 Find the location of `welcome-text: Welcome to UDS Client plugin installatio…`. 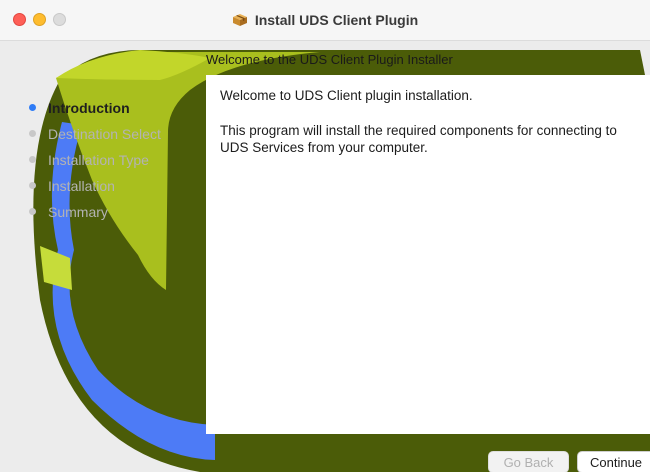

welcome-text: Welcome to UDS Client plugin installatio… is located at coordinates (346, 95).